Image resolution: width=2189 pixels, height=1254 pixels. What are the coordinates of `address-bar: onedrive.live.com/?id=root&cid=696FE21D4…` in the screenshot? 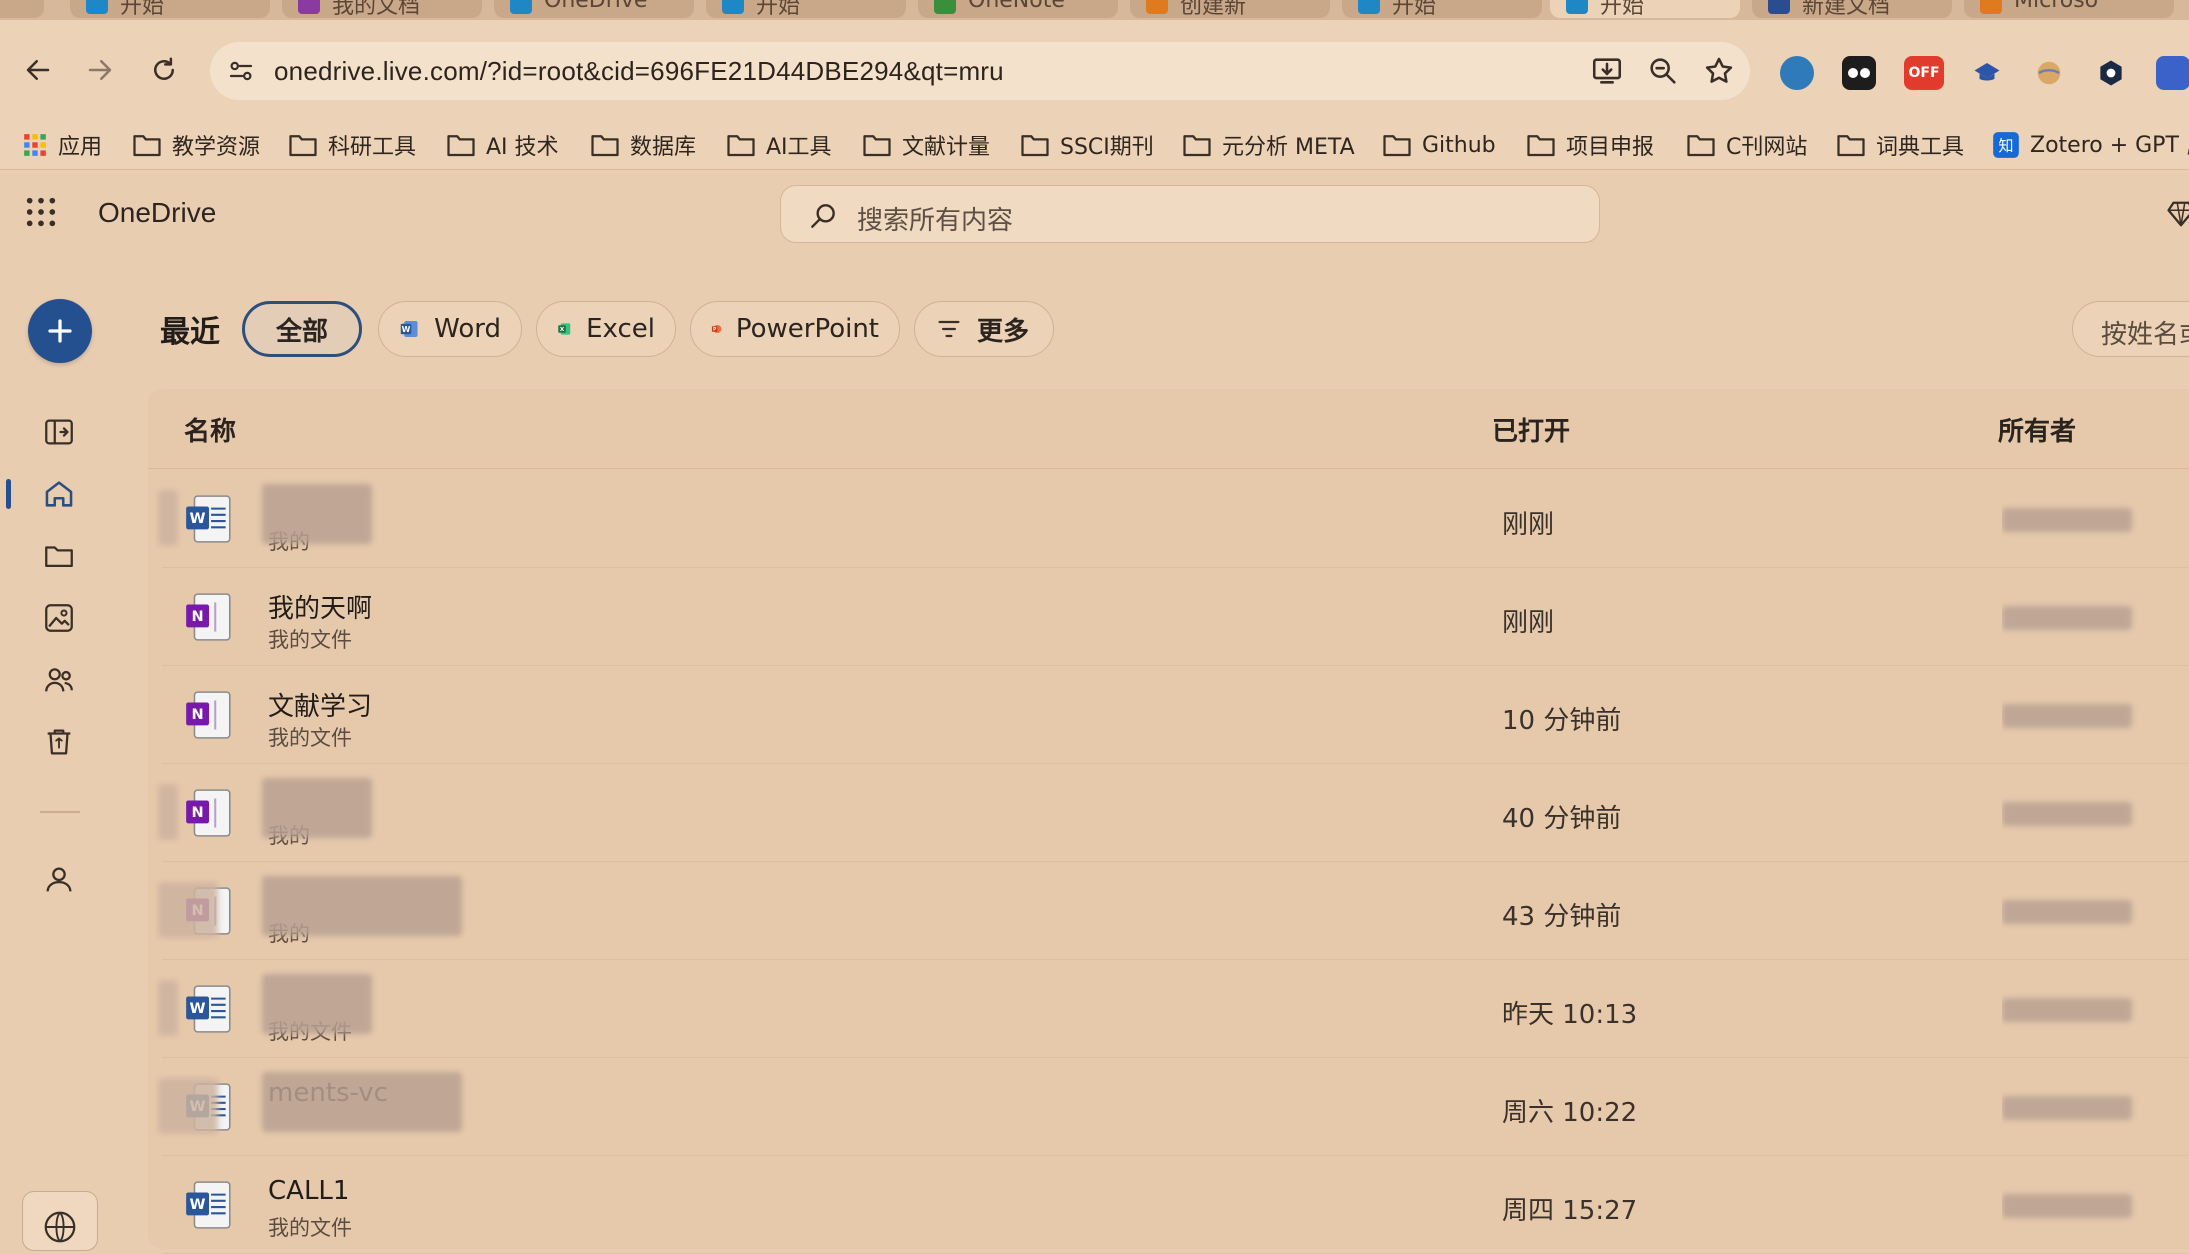 It's located at (980, 71).